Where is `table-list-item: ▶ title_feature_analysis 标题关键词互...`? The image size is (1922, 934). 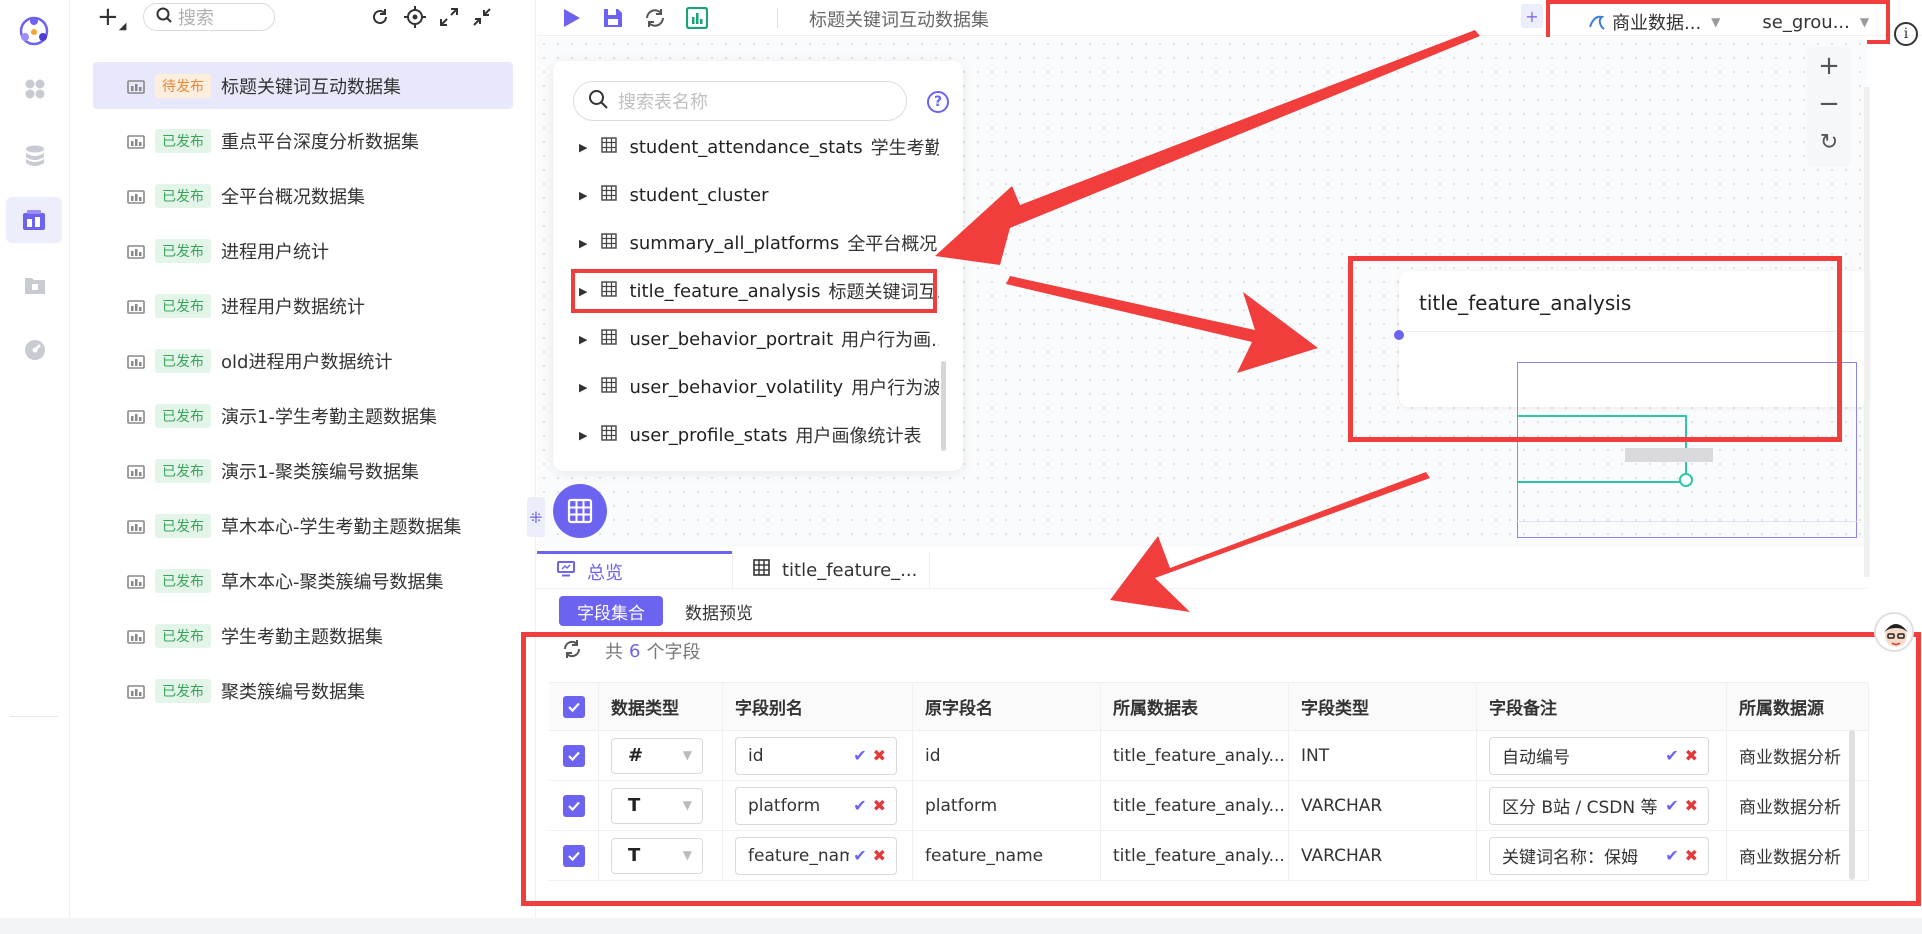
table-list-item: ▶ title_feature_analysis 标题关键词互... is located at coordinates (754, 291).